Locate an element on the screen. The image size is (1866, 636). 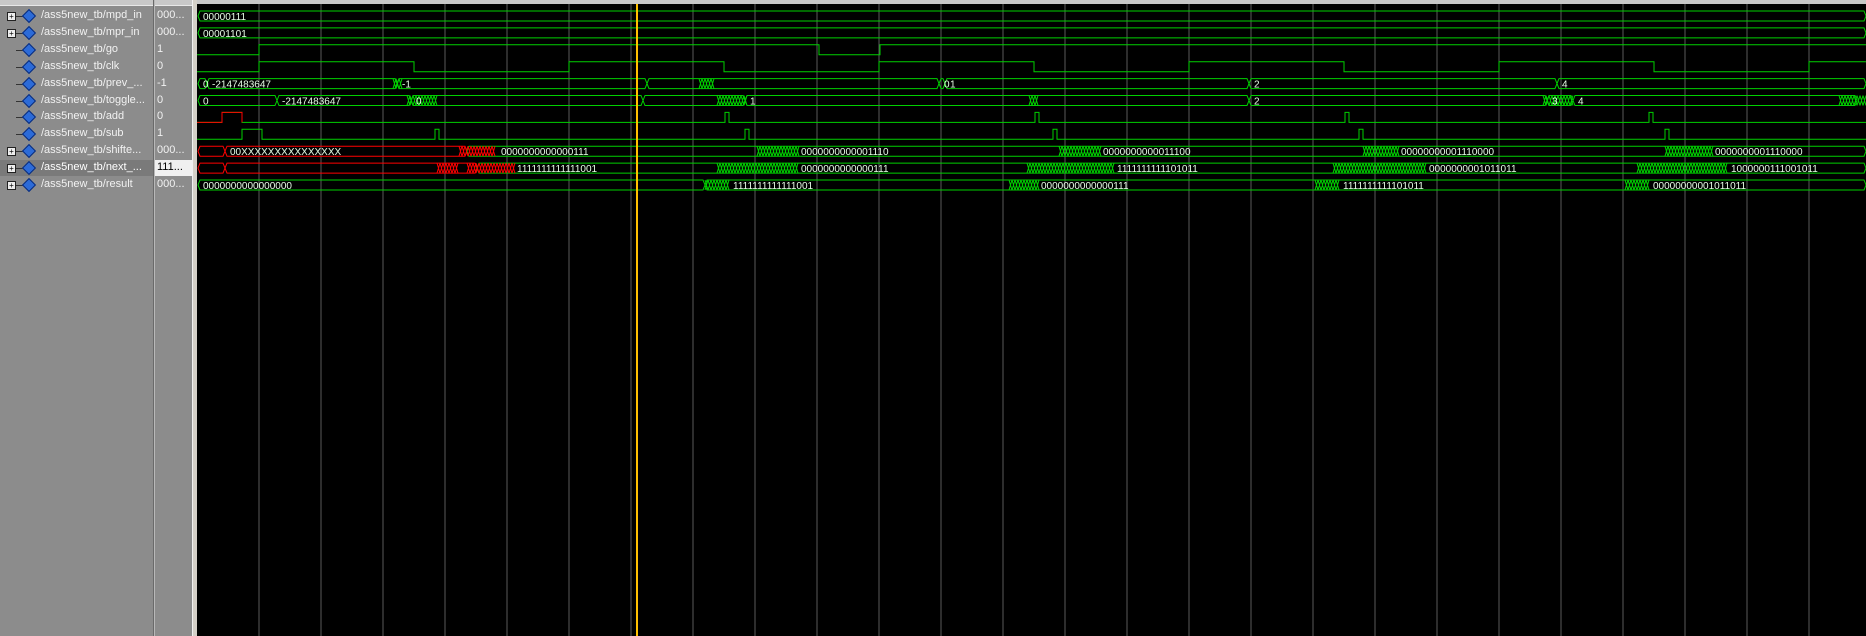
bus-value-label: 00000000001011011 is located at coordinates (1700, 186).